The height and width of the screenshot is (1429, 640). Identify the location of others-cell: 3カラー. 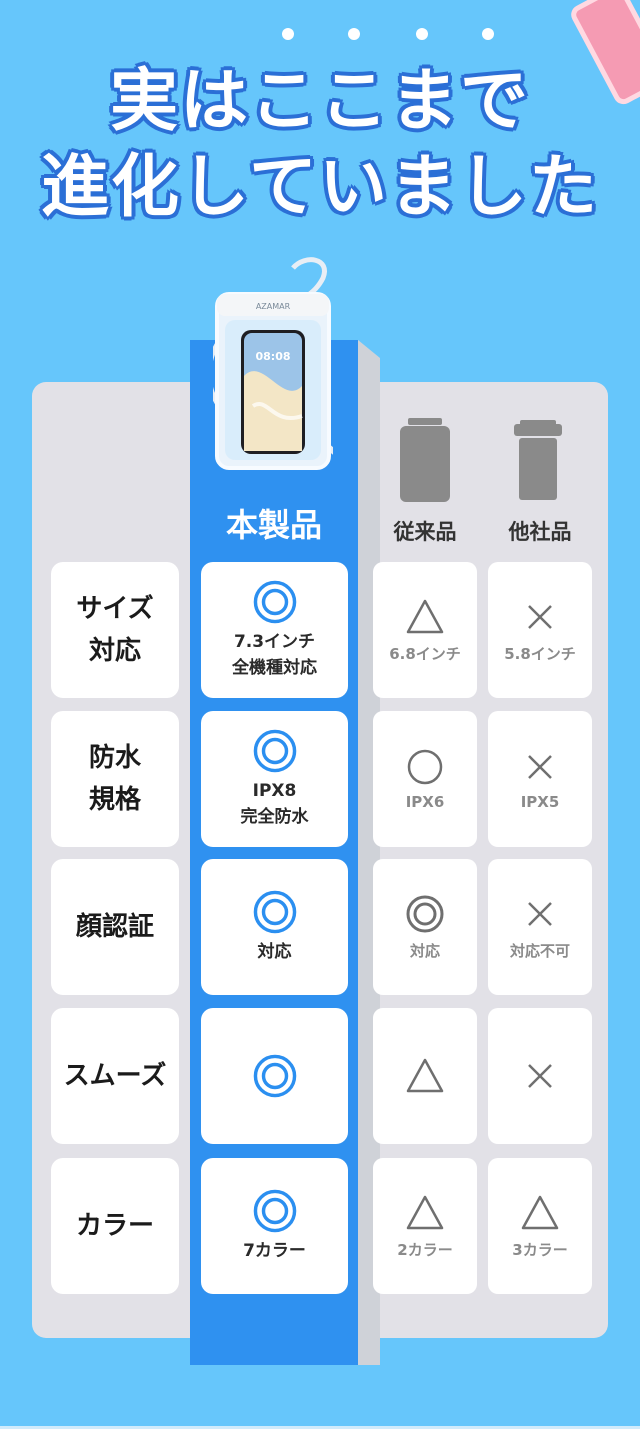
(540, 1226).